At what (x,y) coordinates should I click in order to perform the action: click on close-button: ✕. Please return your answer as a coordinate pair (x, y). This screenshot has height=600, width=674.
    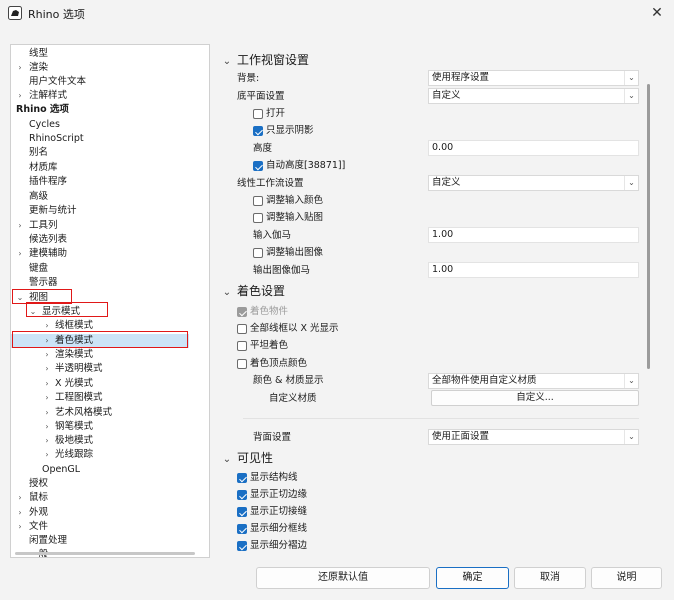
    Looking at the image, I should click on (657, 13).